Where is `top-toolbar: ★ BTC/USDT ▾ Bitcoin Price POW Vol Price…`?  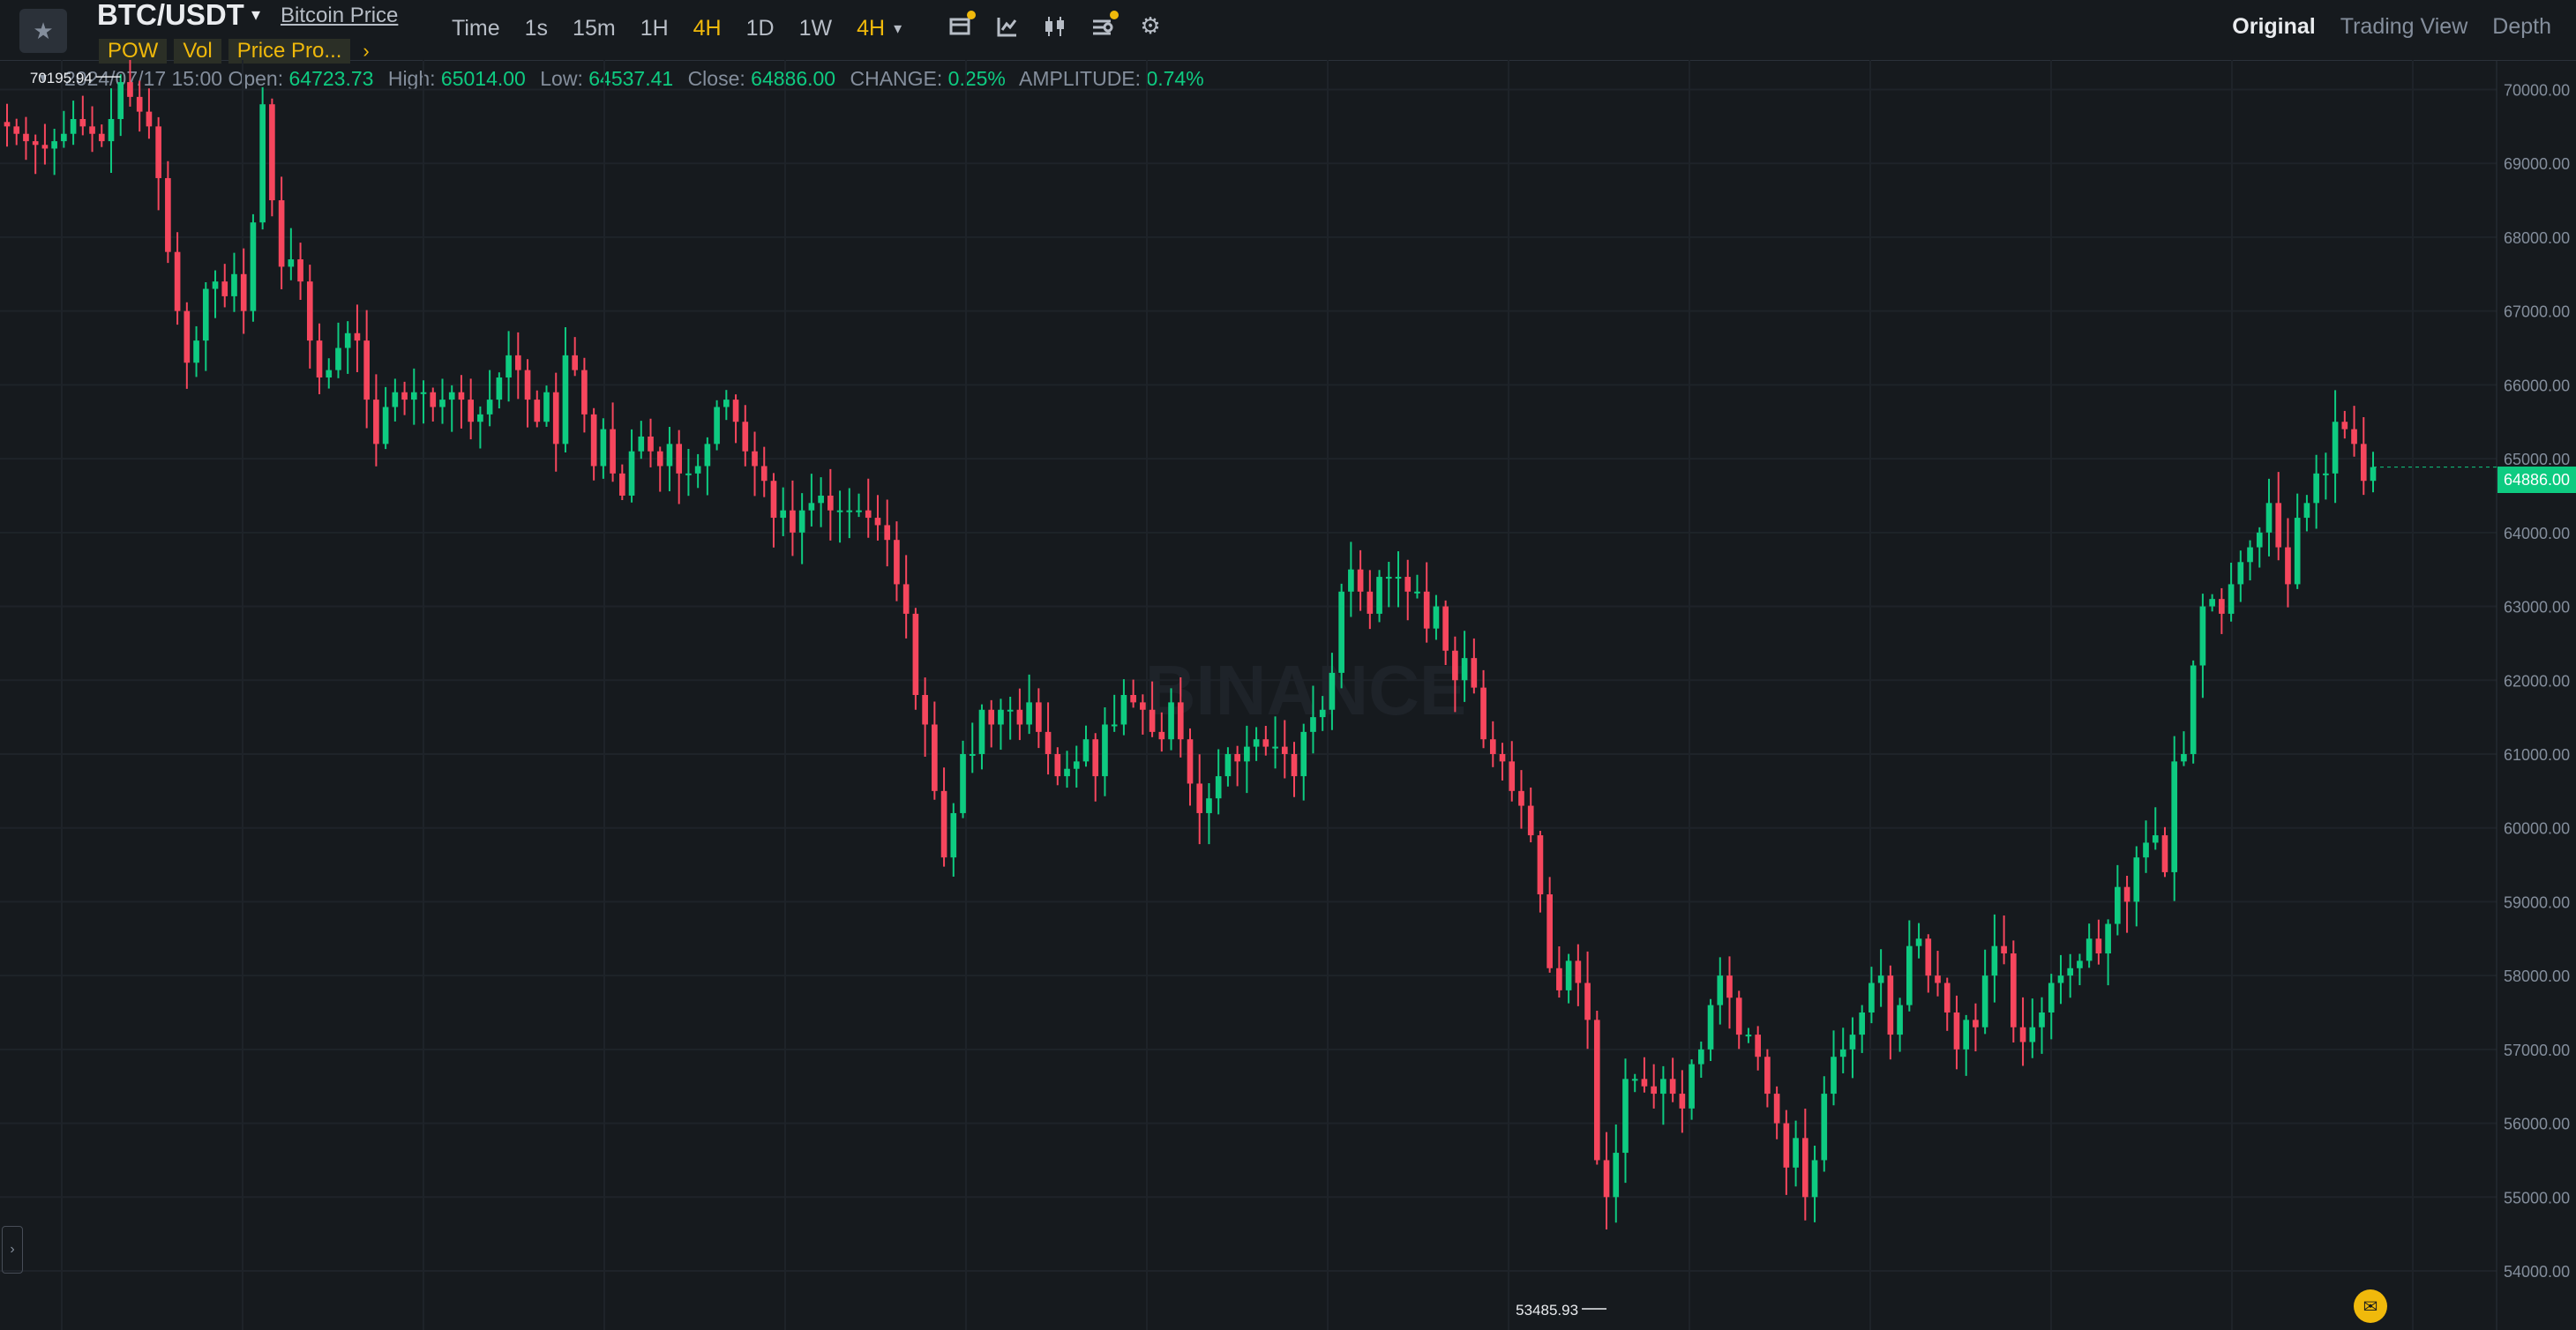 top-toolbar: ★ BTC/USDT ▾ Bitcoin Price POW Vol Price… is located at coordinates (1288, 32).